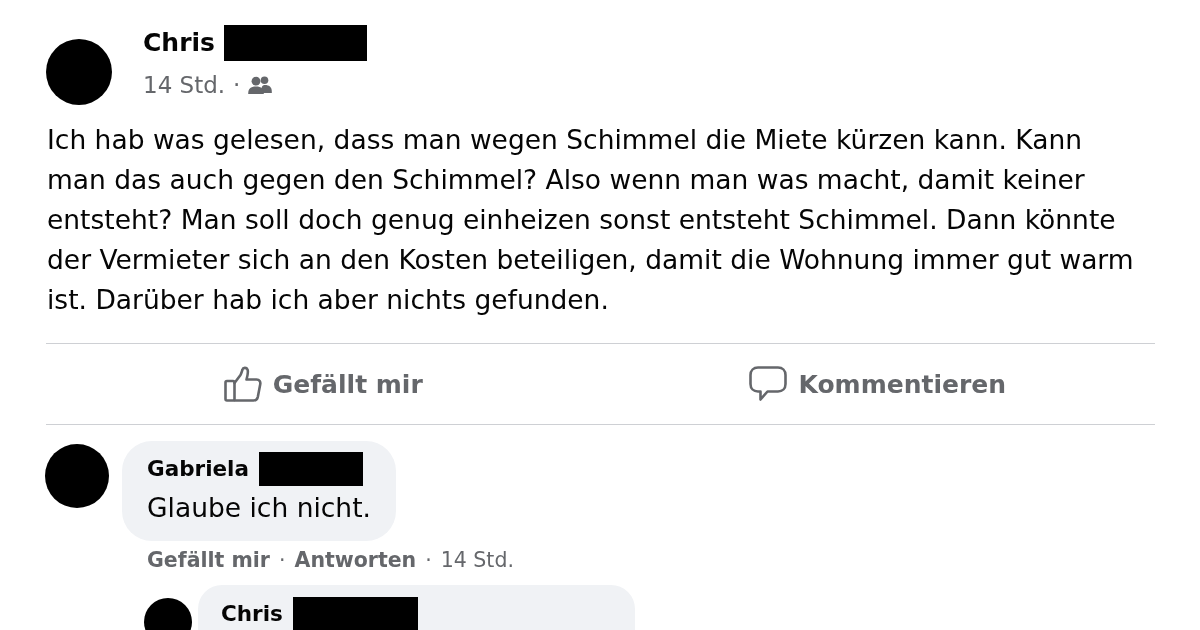 The image size is (1200, 630). I want to click on reply-link: Antworten, so click(355, 560).